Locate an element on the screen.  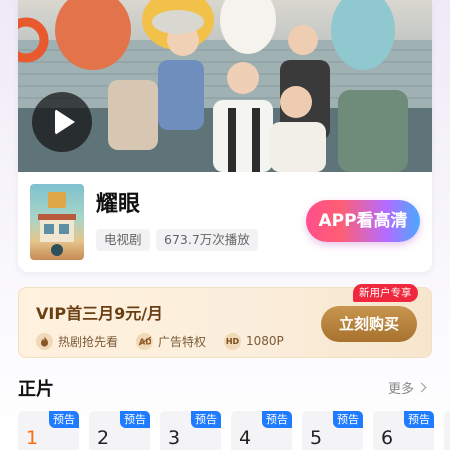
episode-card-6: 预告 6 is located at coordinates (403, 430).